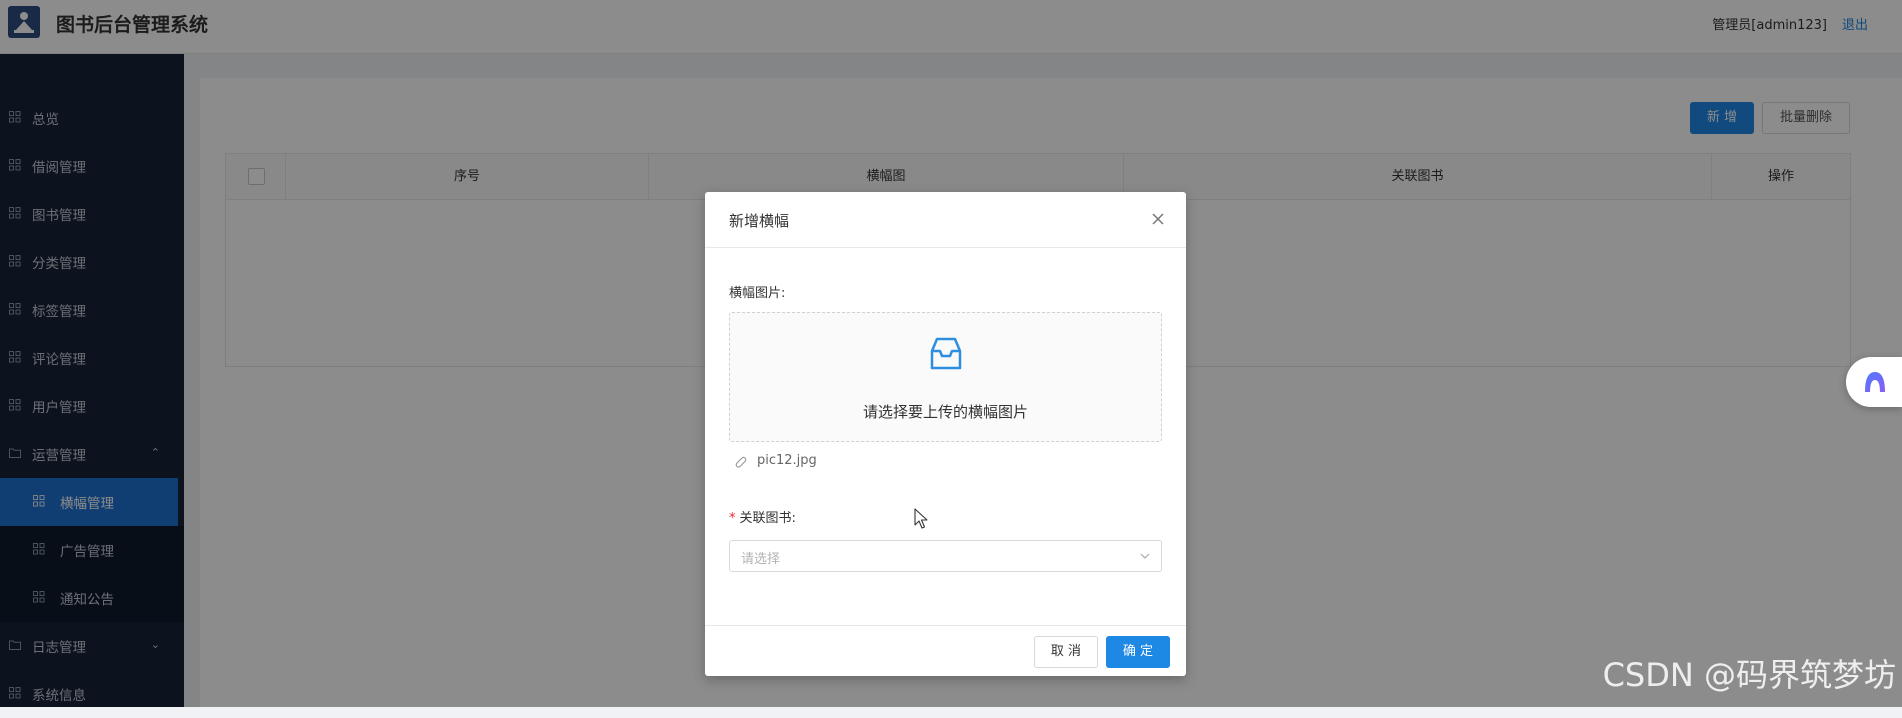 The image size is (1902, 718). Describe the element at coordinates (945, 412) in the screenshot. I see `upload-hint: 请选择要上传的横幅图片` at that location.